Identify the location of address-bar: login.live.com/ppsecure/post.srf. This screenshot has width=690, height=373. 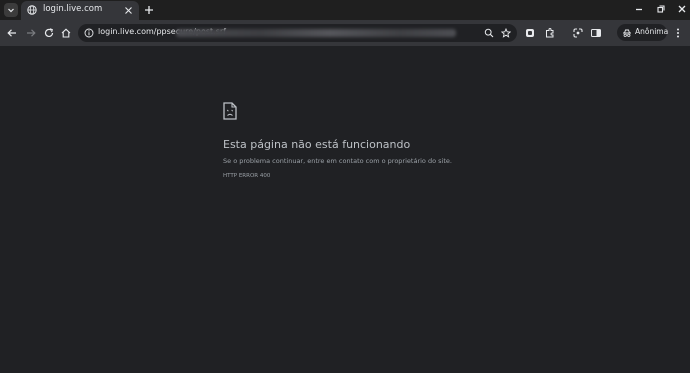
(297, 33).